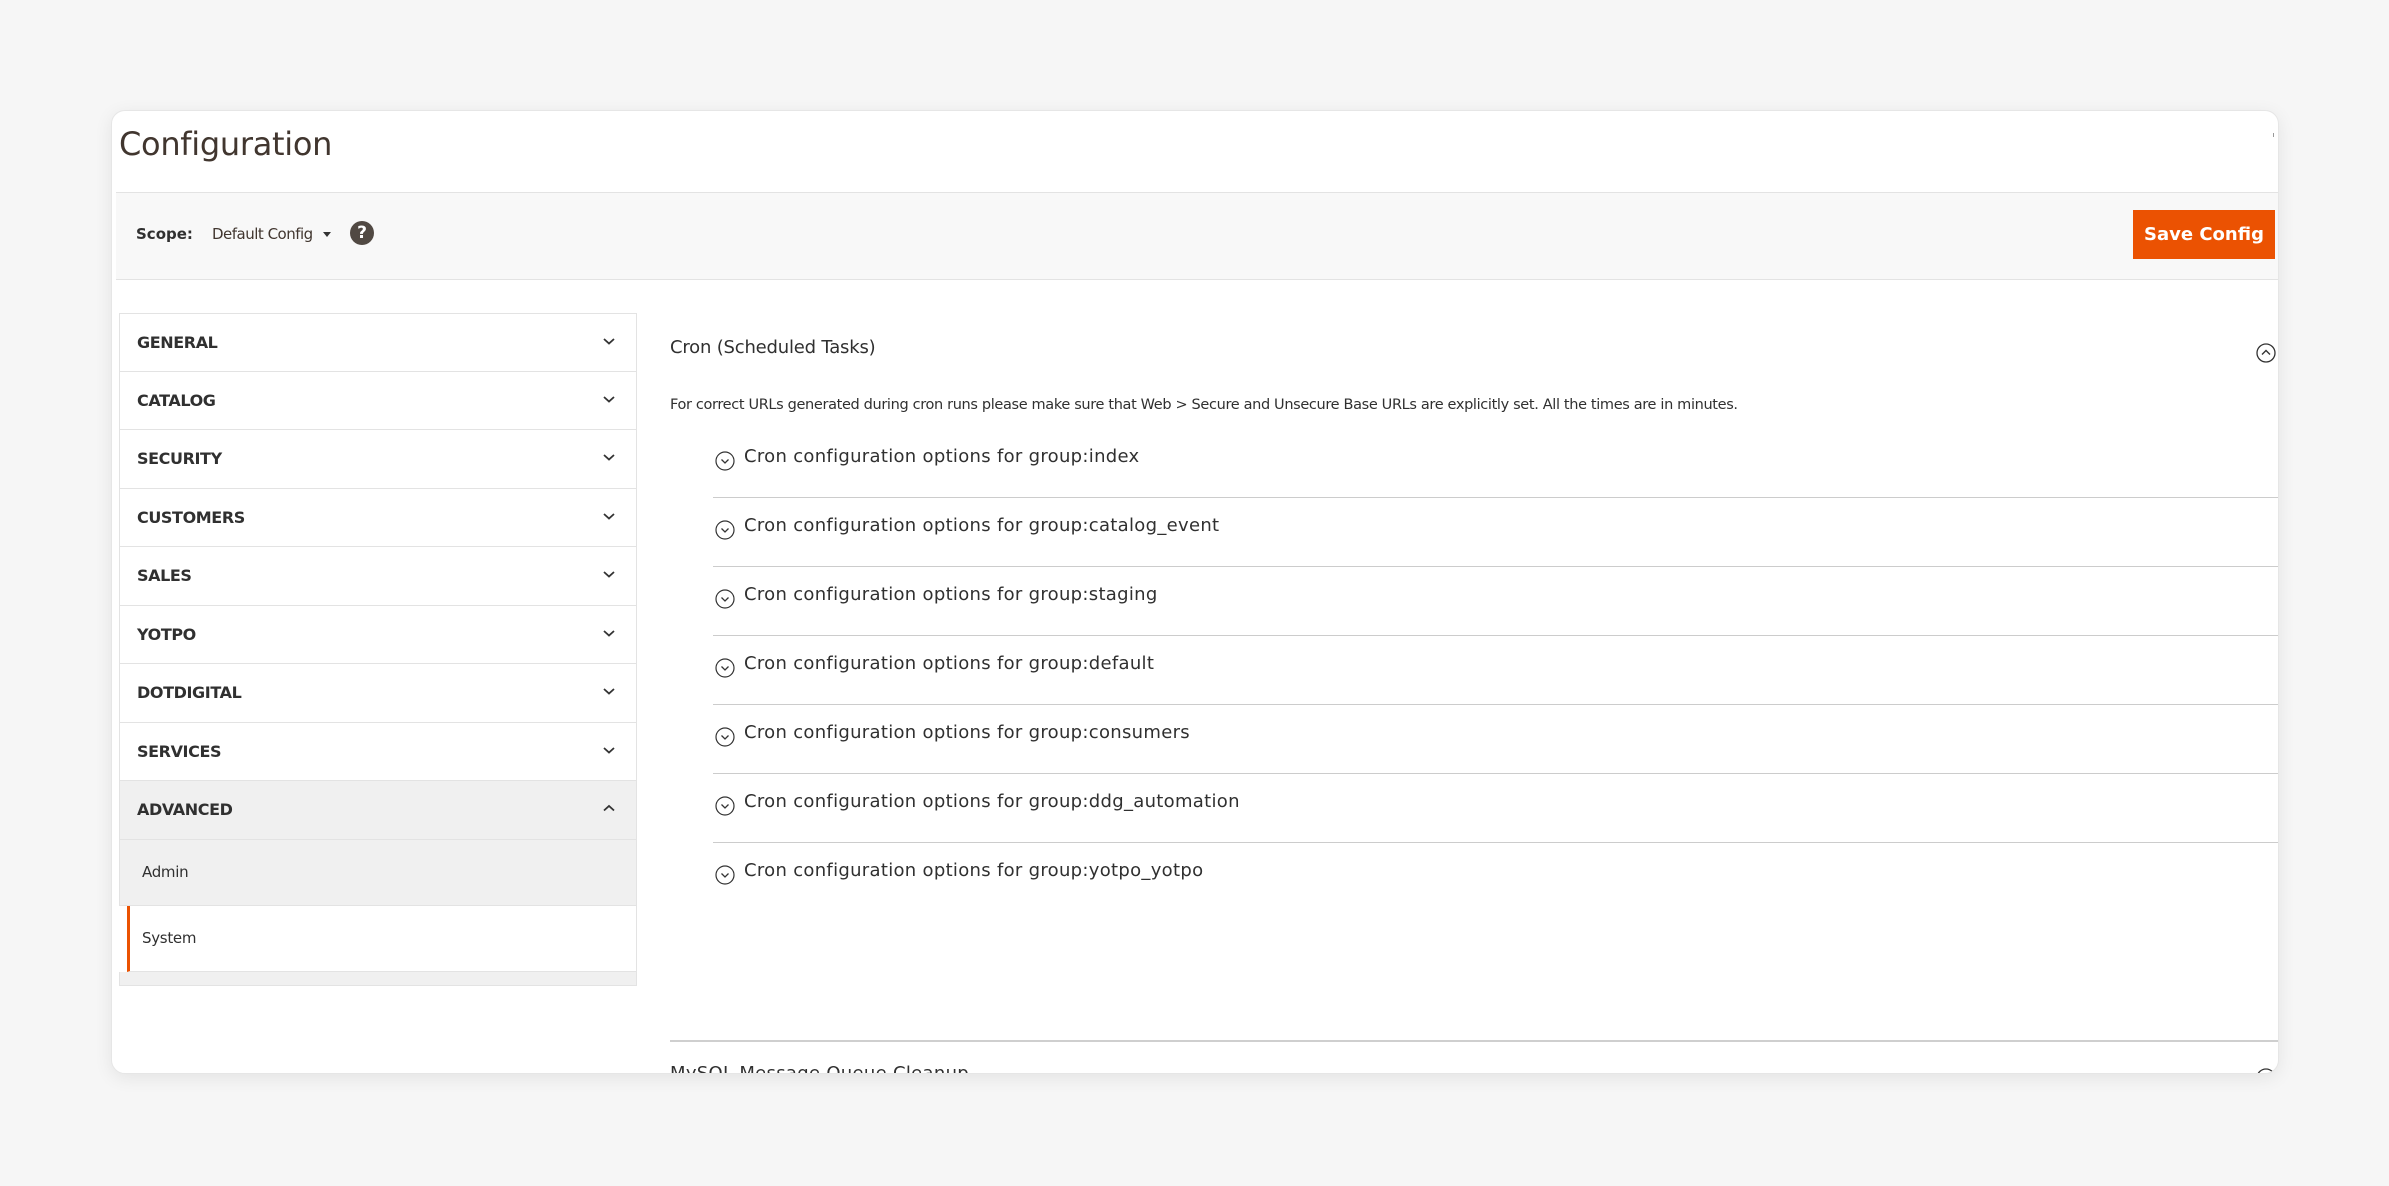 This screenshot has width=2389, height=1186. Describe the element at coordinates (378, 634) in the screenshot. I see `sidebar-item-yotpo: YOTPO` at that location.